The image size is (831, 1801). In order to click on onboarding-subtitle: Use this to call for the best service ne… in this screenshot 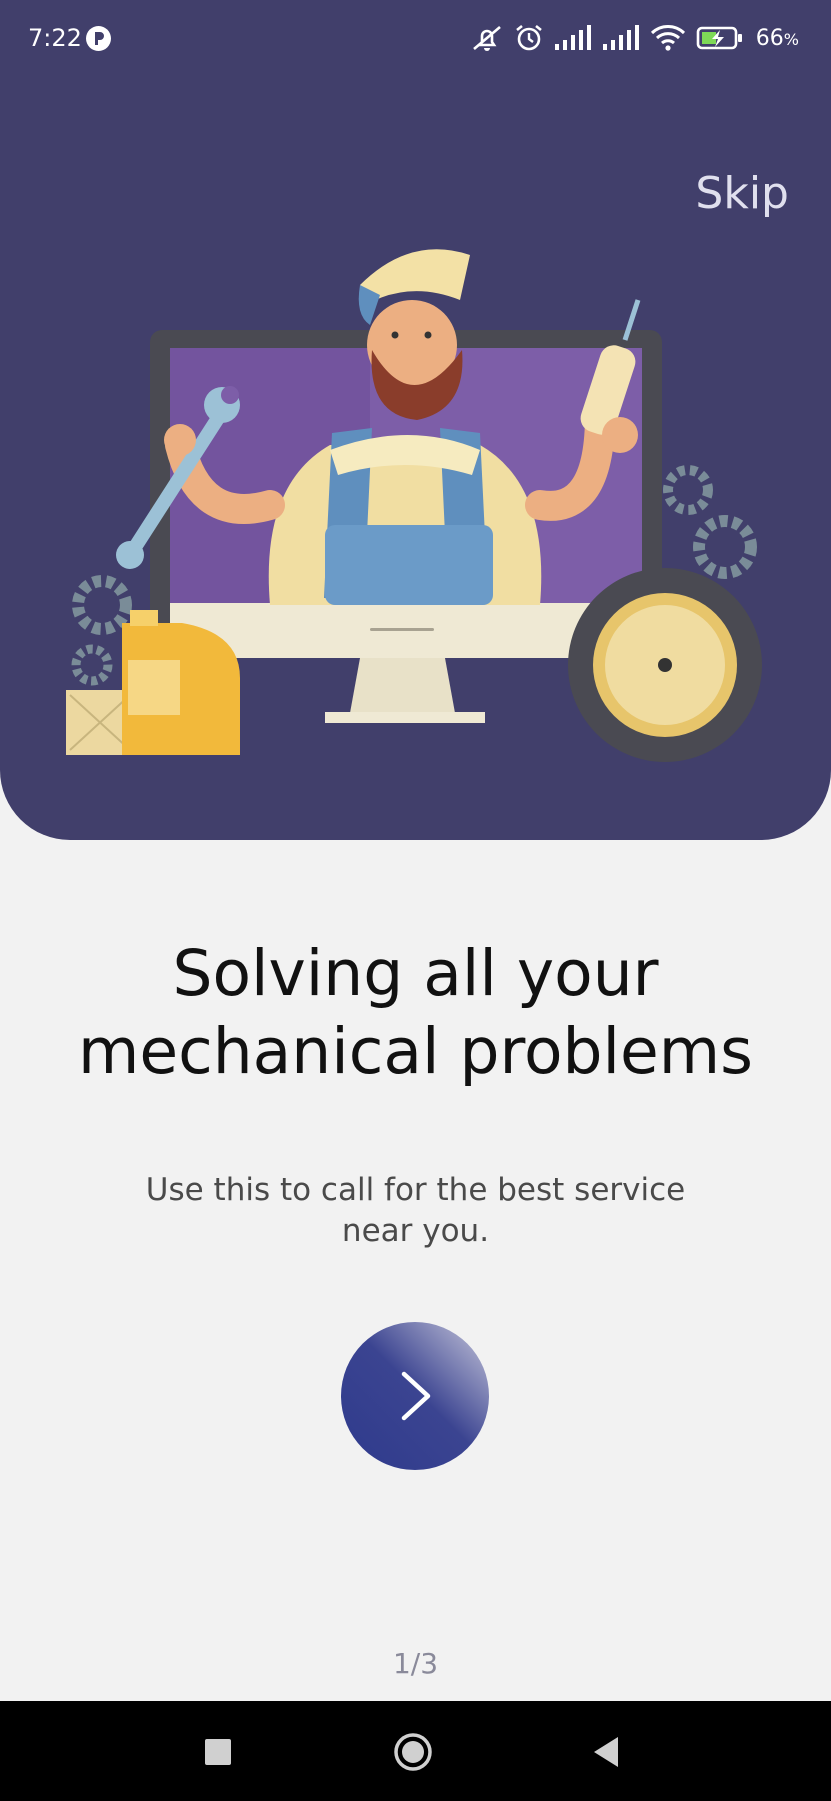, I will do `click(415, 1211)`.